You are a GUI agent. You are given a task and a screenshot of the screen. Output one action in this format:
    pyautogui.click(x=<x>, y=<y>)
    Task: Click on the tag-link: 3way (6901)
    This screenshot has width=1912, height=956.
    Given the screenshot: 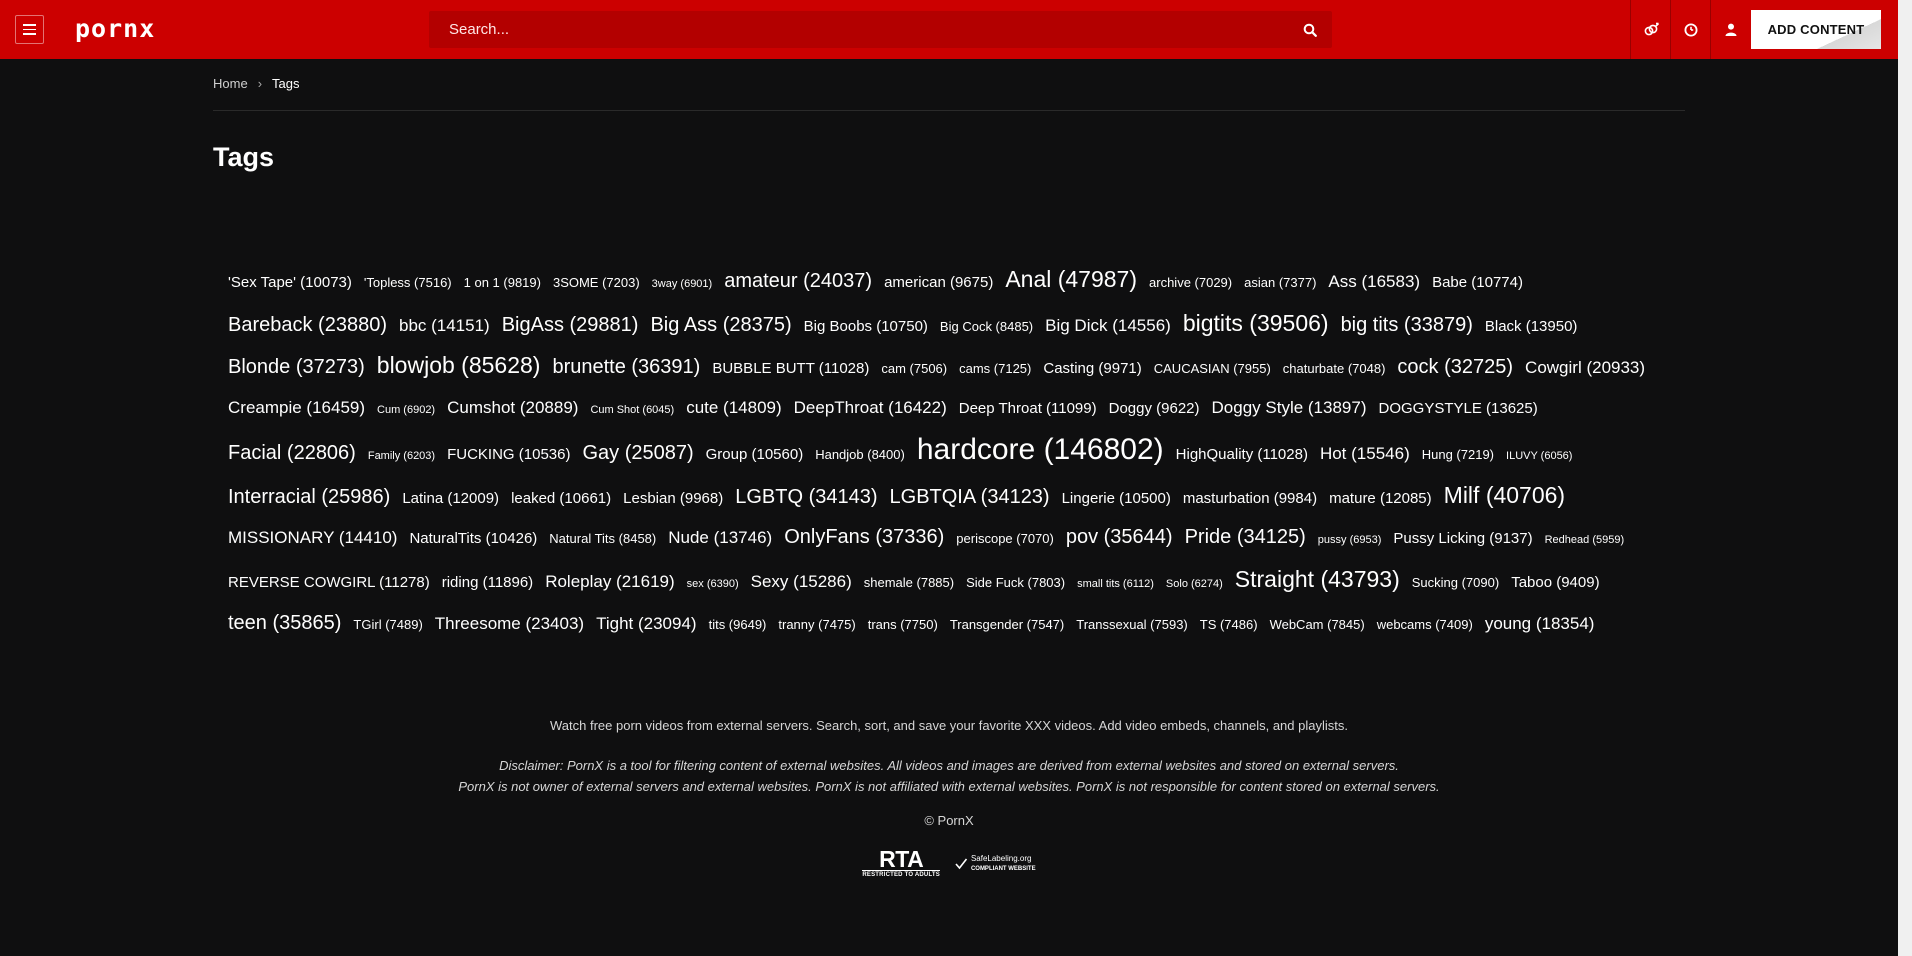 What is the action you would take?
    pyautogui.click(x=682, y=284)
    